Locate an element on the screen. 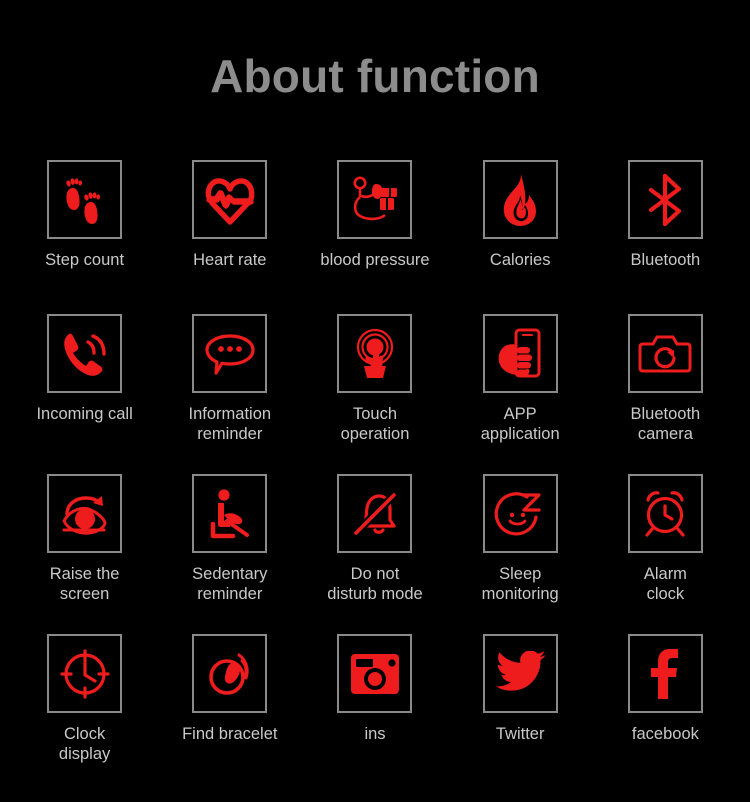 The width and height of the screenshot is (750, 802). function-item-touch-operation: Touch operation is located at coordinates (374, 394).